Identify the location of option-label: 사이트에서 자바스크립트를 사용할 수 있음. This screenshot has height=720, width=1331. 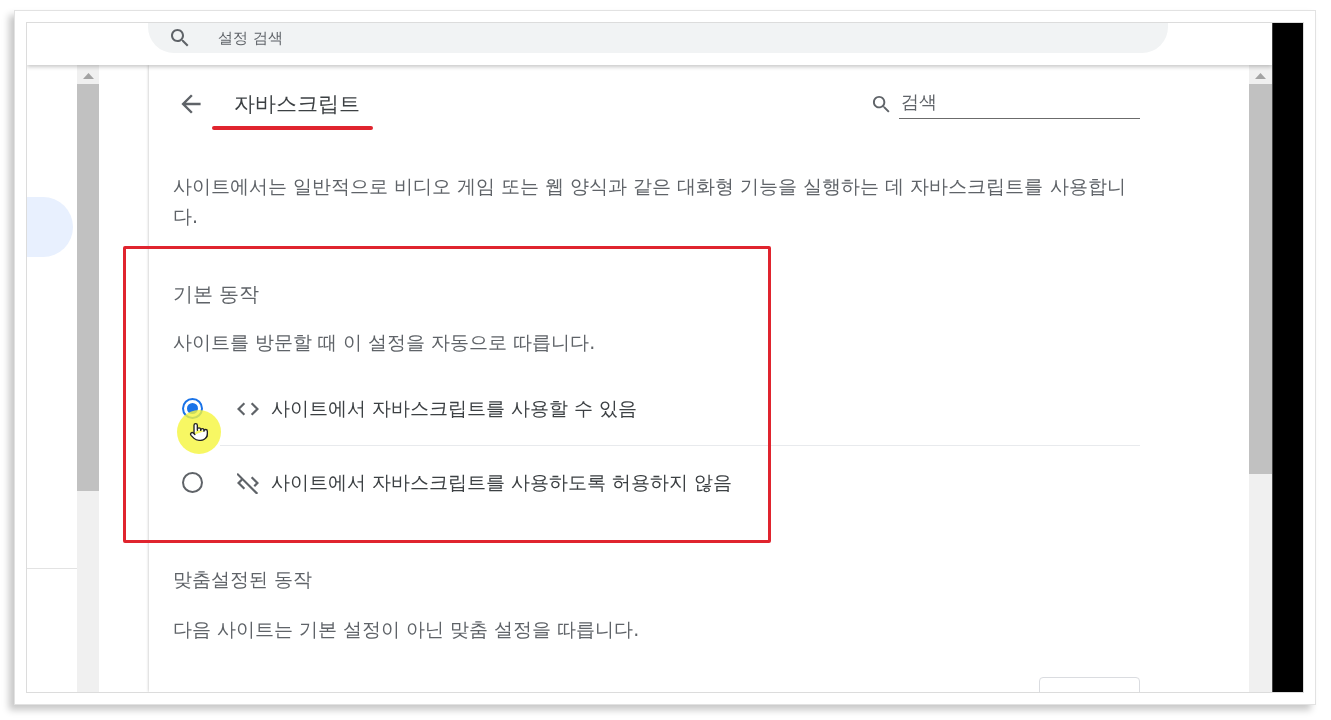
(454, 408).